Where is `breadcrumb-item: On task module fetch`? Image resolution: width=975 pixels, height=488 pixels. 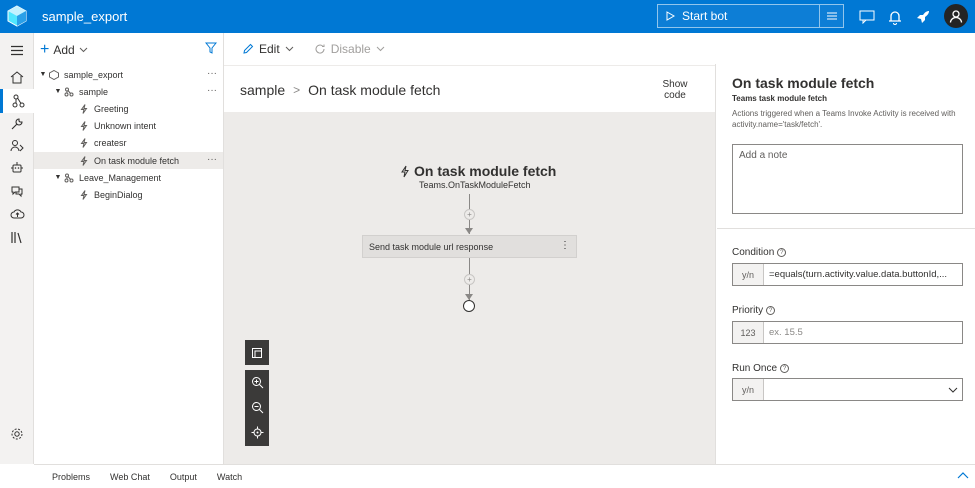 breadcrumb-item: On task module fetch is located at coordinates (374, 90).